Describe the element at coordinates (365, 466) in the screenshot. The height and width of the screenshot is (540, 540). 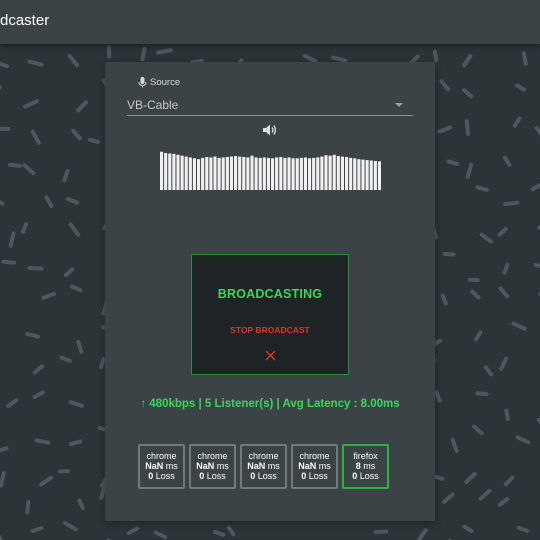
I see `listener-card: firefox 8 ms 0 Loss` at that location.